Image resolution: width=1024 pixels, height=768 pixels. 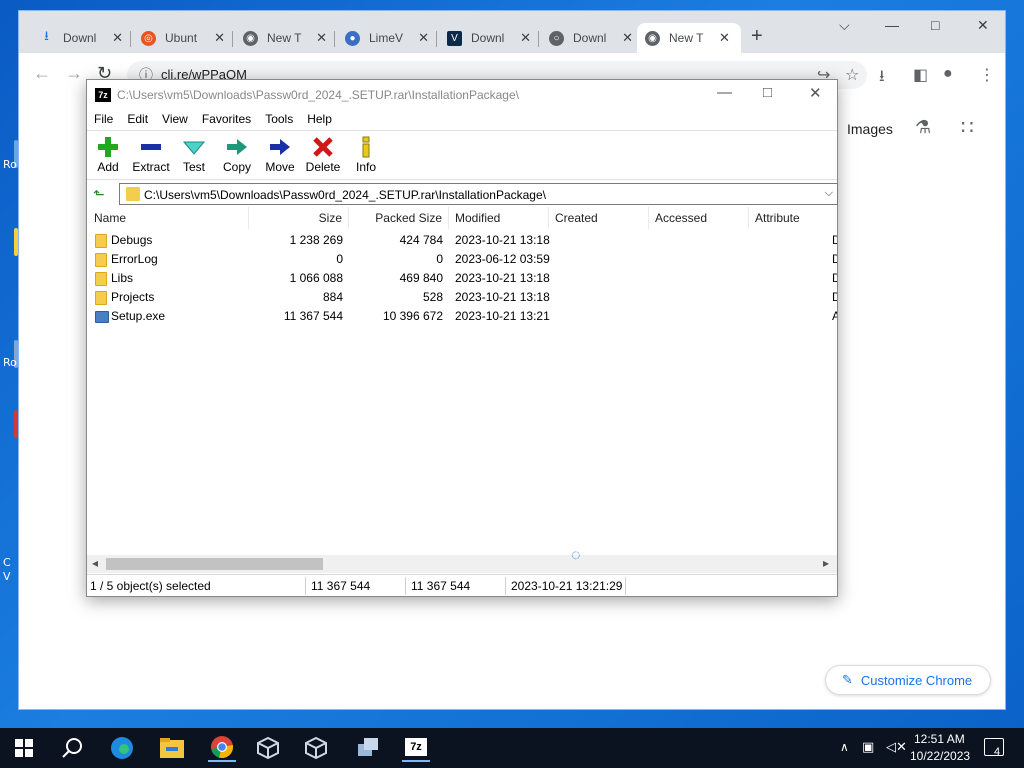 What do you see at coordinates (175, 120) in the screenshot?
I see `menu-view: View` at bounding box center [175, 120].